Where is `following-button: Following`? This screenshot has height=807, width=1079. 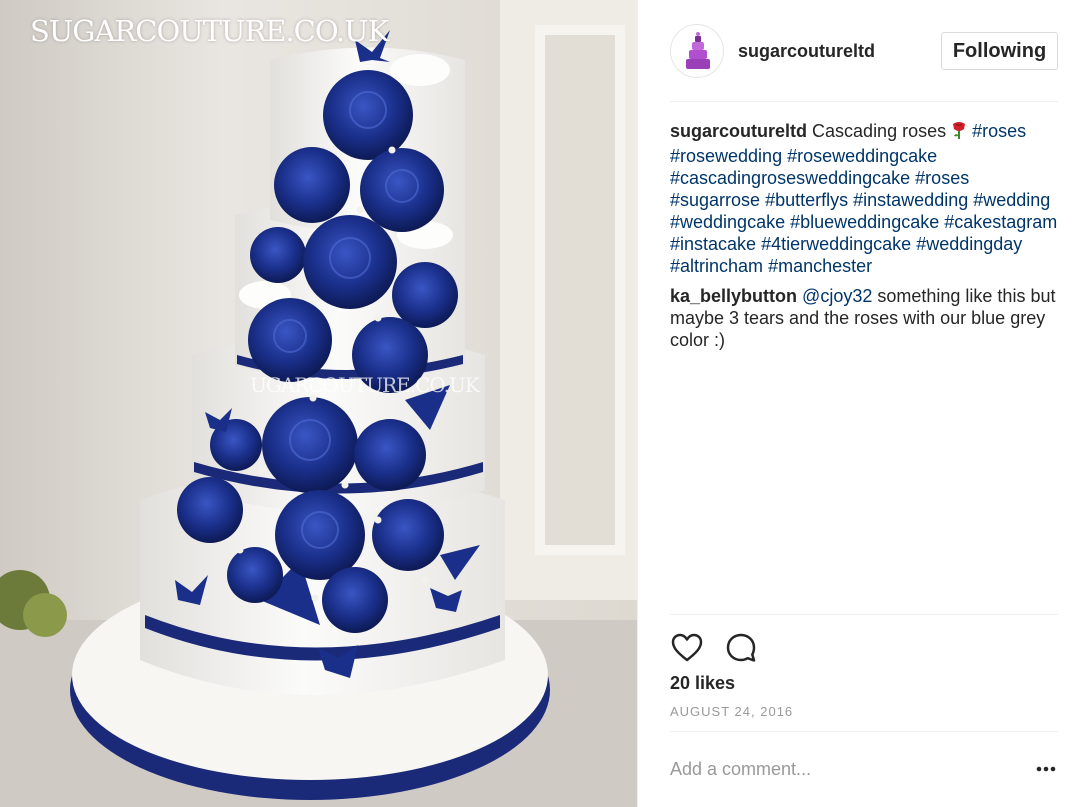 following-button: Following is located at coordinates (999, 51).